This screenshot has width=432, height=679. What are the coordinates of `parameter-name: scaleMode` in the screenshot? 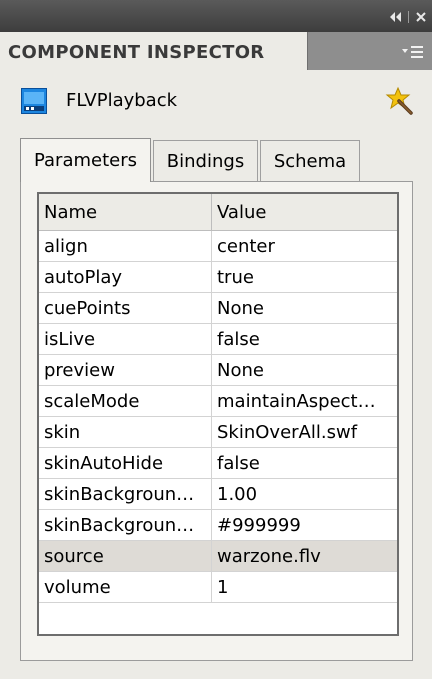 It's located at (125, 401).